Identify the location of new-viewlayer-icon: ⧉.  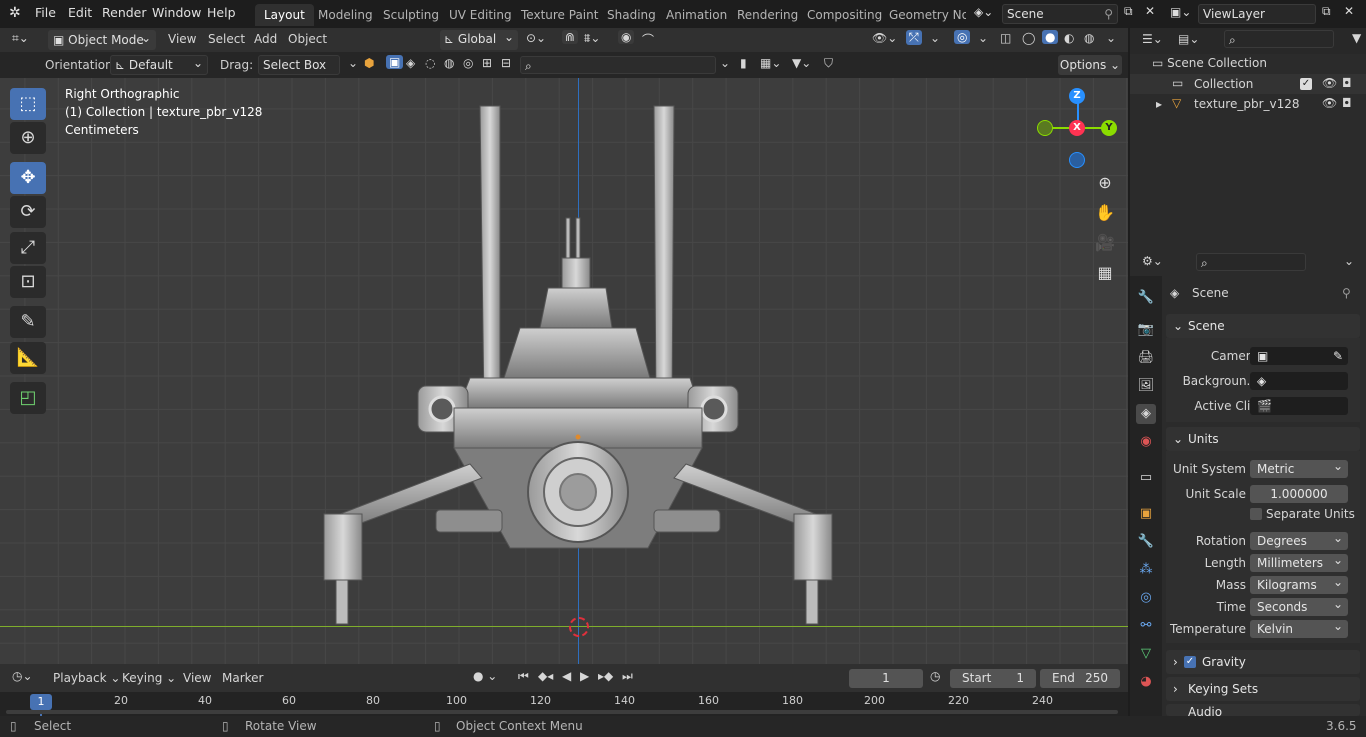
(1326, 11).